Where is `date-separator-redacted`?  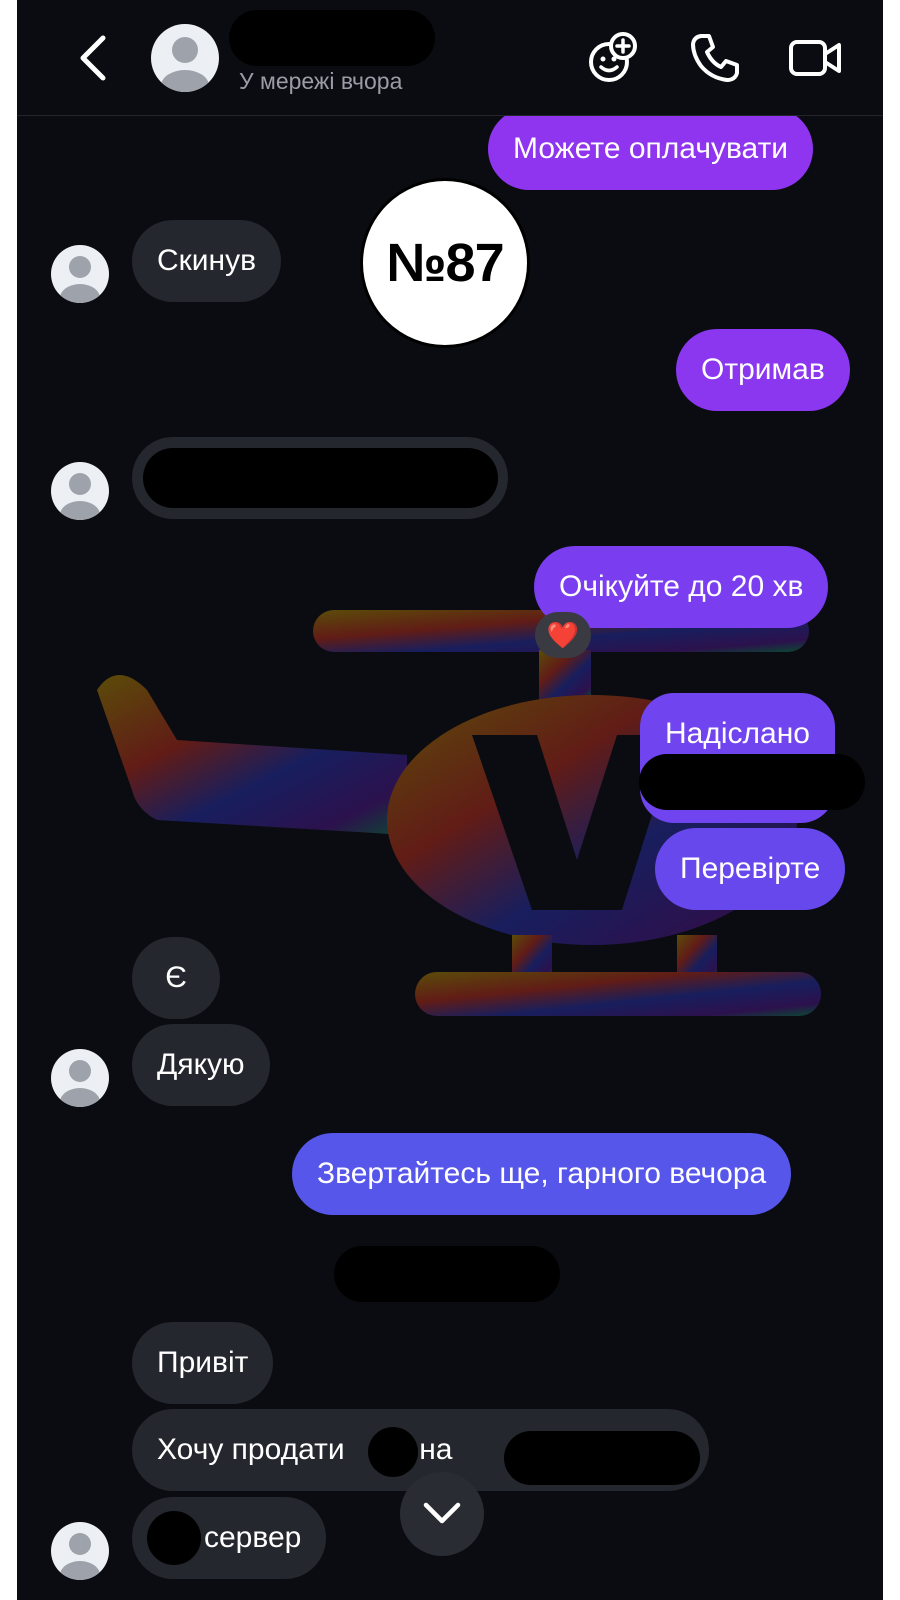 date-separator-redacted is located at coordinates (447, 1274).